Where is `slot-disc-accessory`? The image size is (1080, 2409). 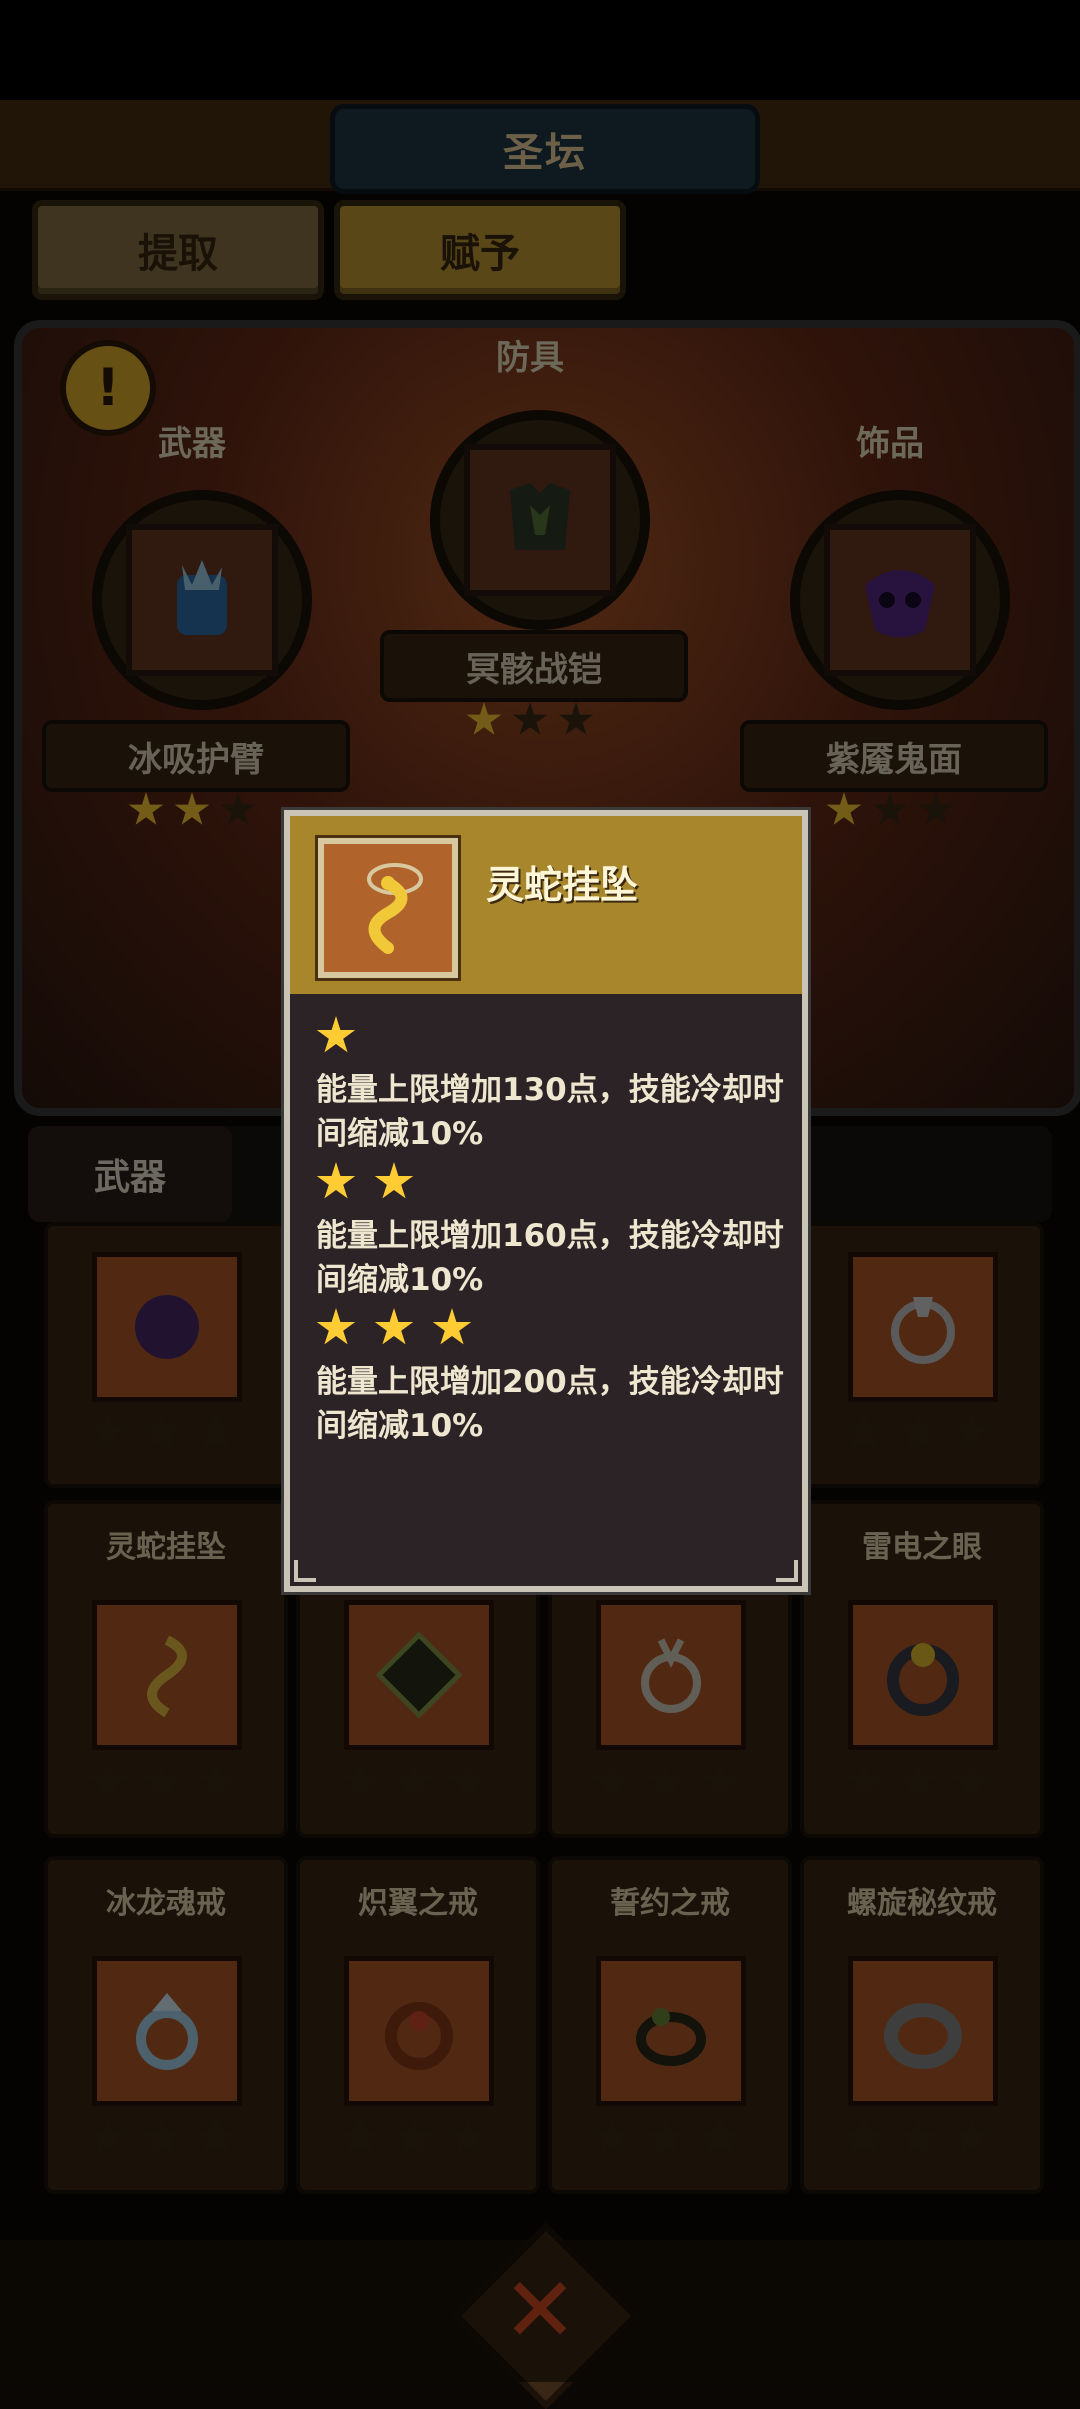 slot-disc-accessory is located at coordinates (900, 600).